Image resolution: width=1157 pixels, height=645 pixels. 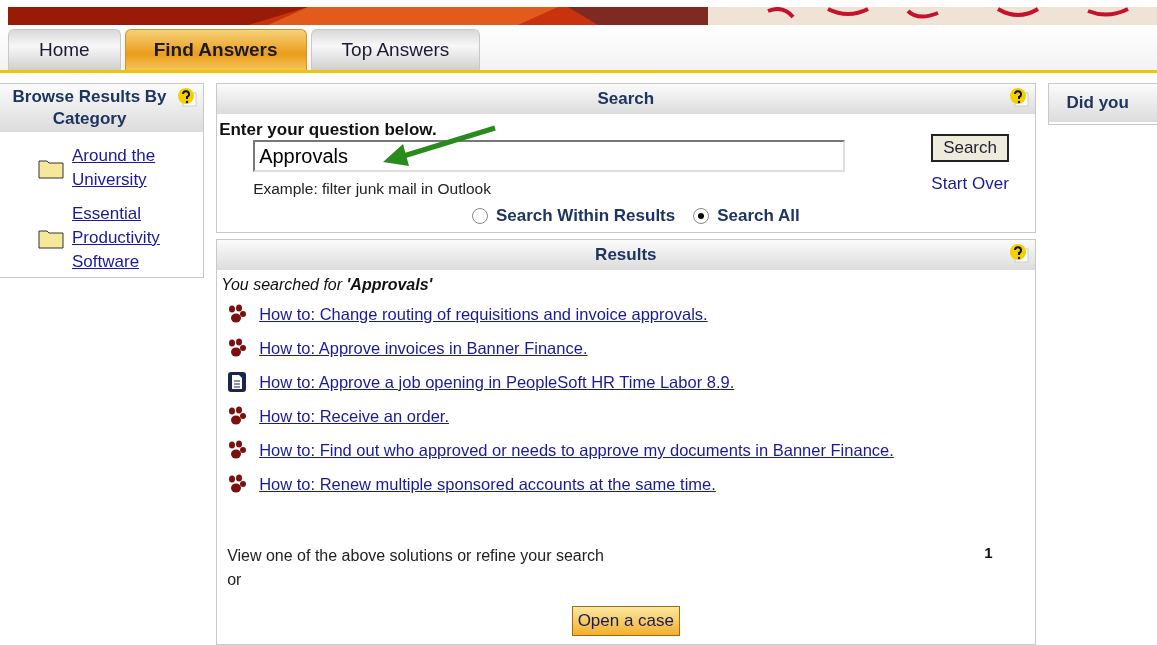 I want to click on result-link: How to: Renew multiple sponsored accounts at the same time., so click(x=487, y=484).